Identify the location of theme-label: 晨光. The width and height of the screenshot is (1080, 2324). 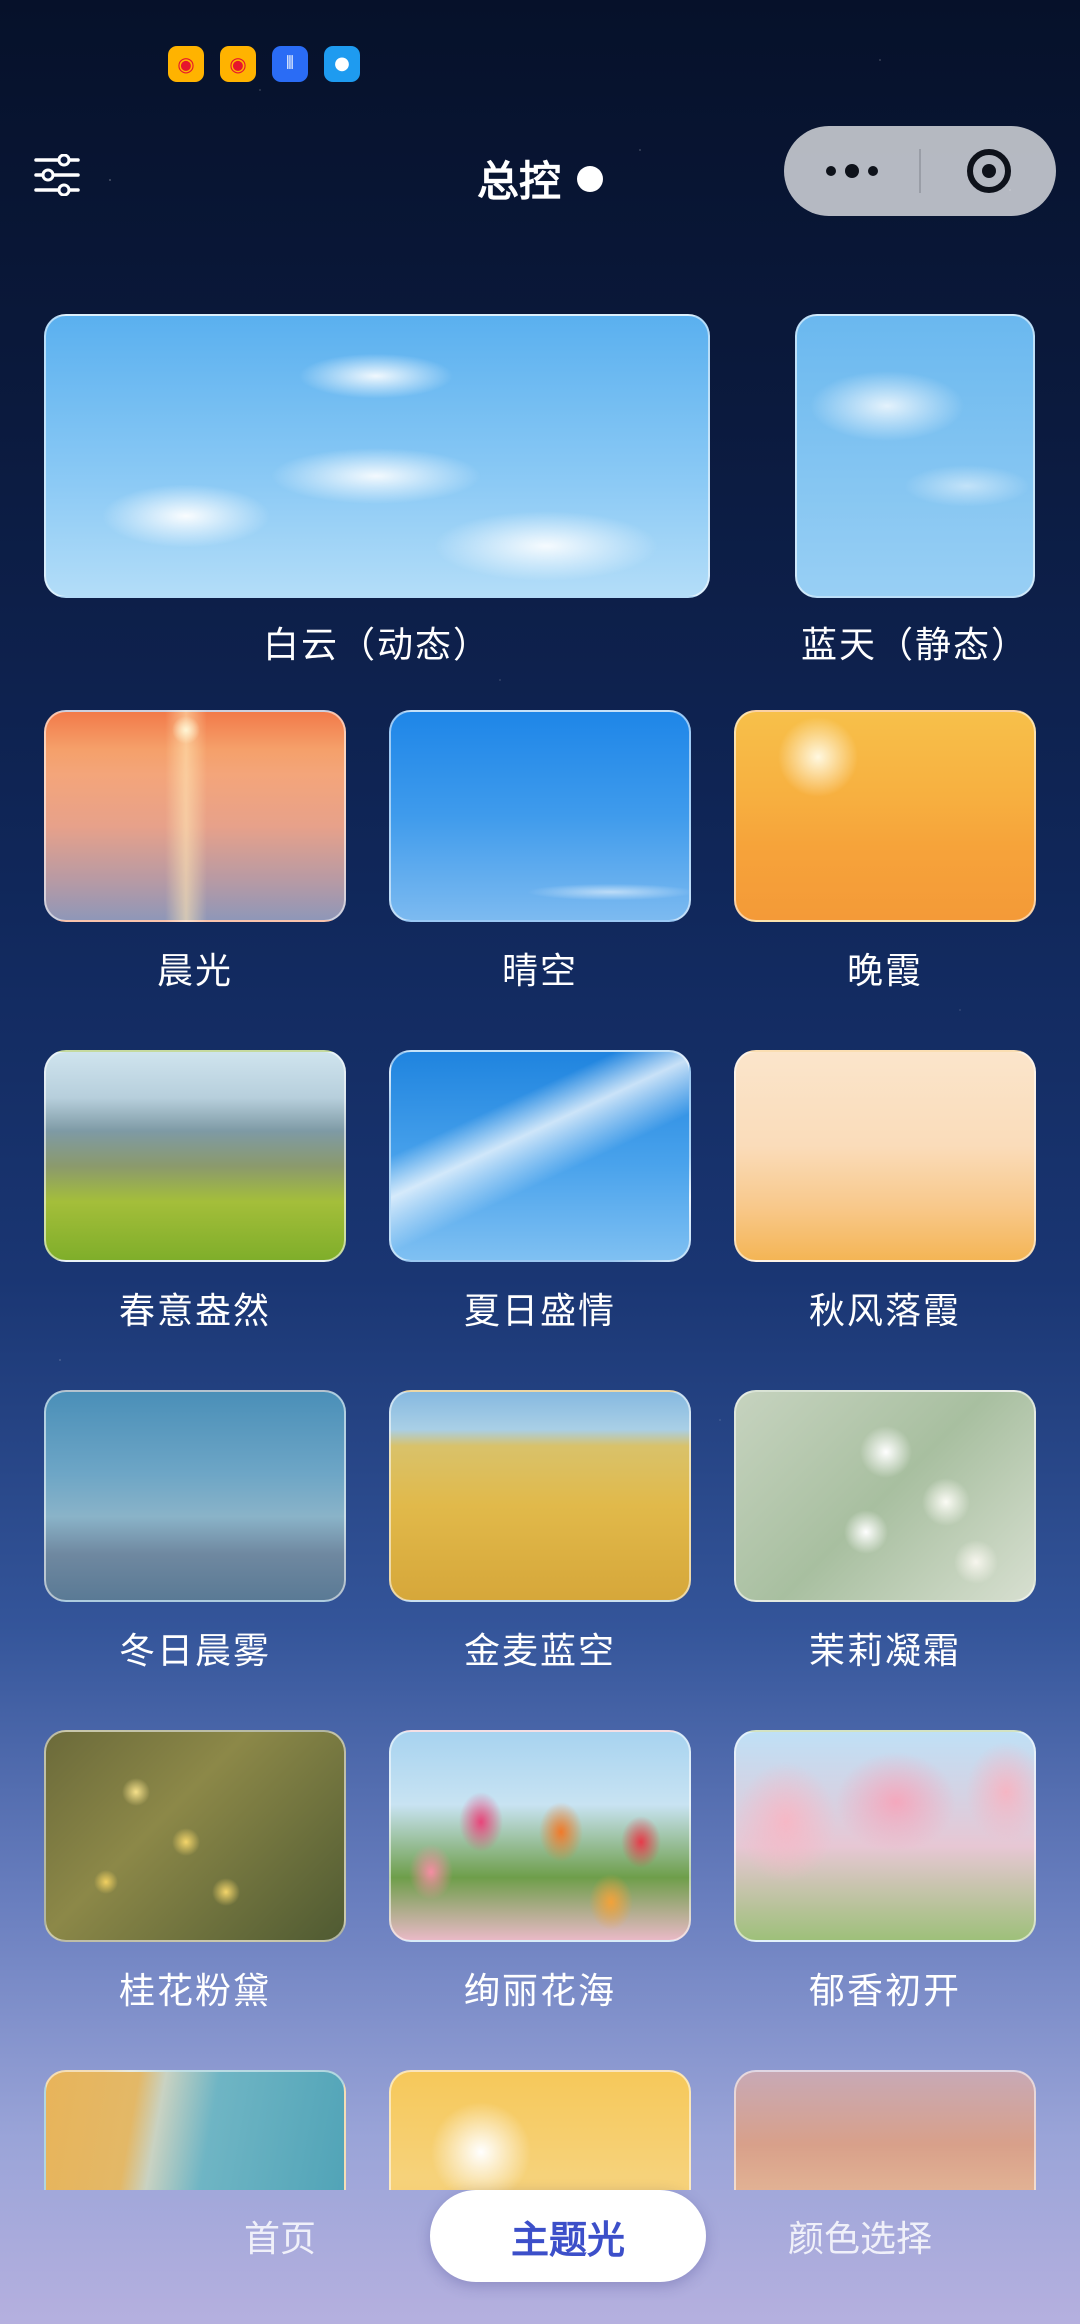
(194, 971).